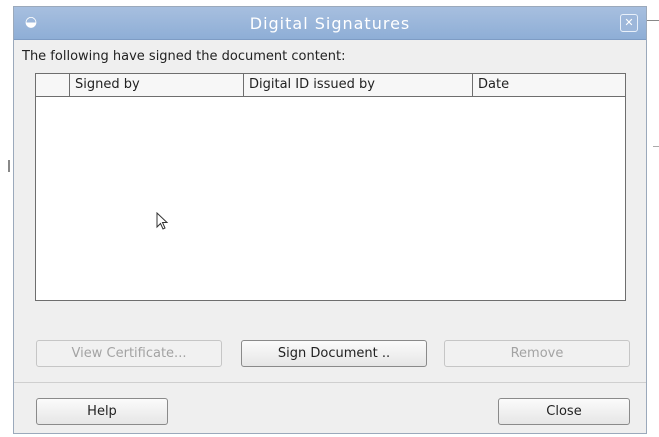 The height and width of the screenshot is (437, 659). What do you see at coordinates (330, 382) in the screenshot?
I see `divider` at bounding box center [330, 382].